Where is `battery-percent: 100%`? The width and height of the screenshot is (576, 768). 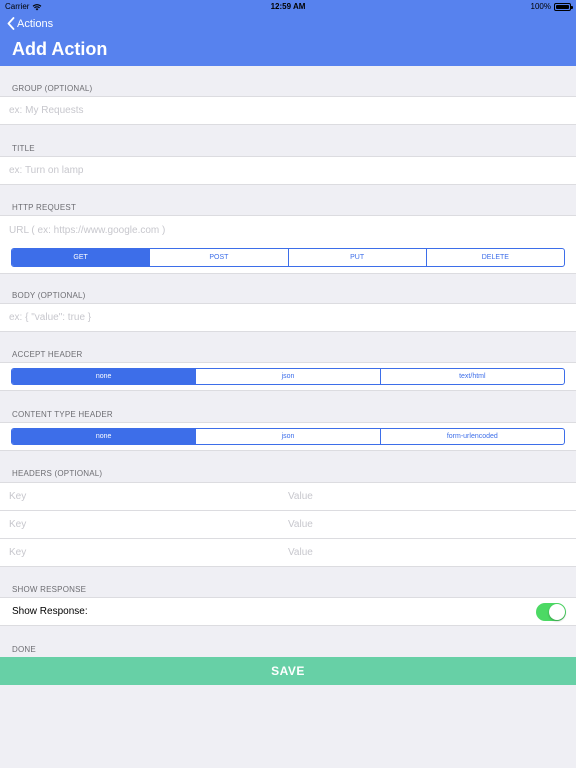 battery-percent: 100% is located at coordinates (540, 6).